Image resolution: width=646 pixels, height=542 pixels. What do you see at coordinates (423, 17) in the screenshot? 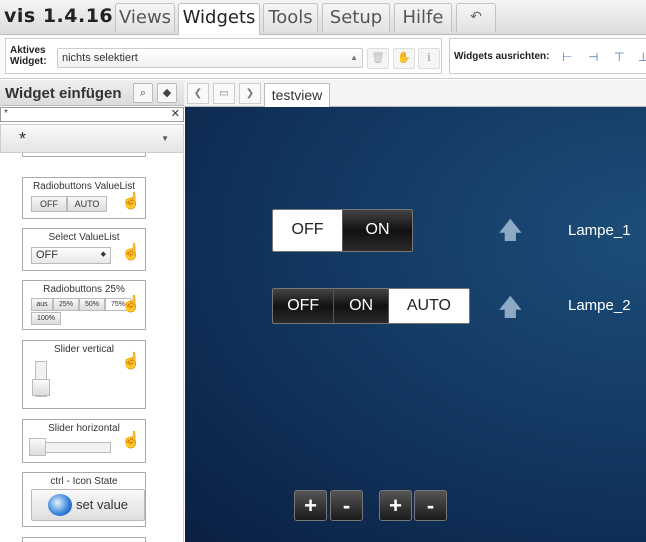
I see `tab-hilfe: Hilfe` at bounding box center [423, 17].